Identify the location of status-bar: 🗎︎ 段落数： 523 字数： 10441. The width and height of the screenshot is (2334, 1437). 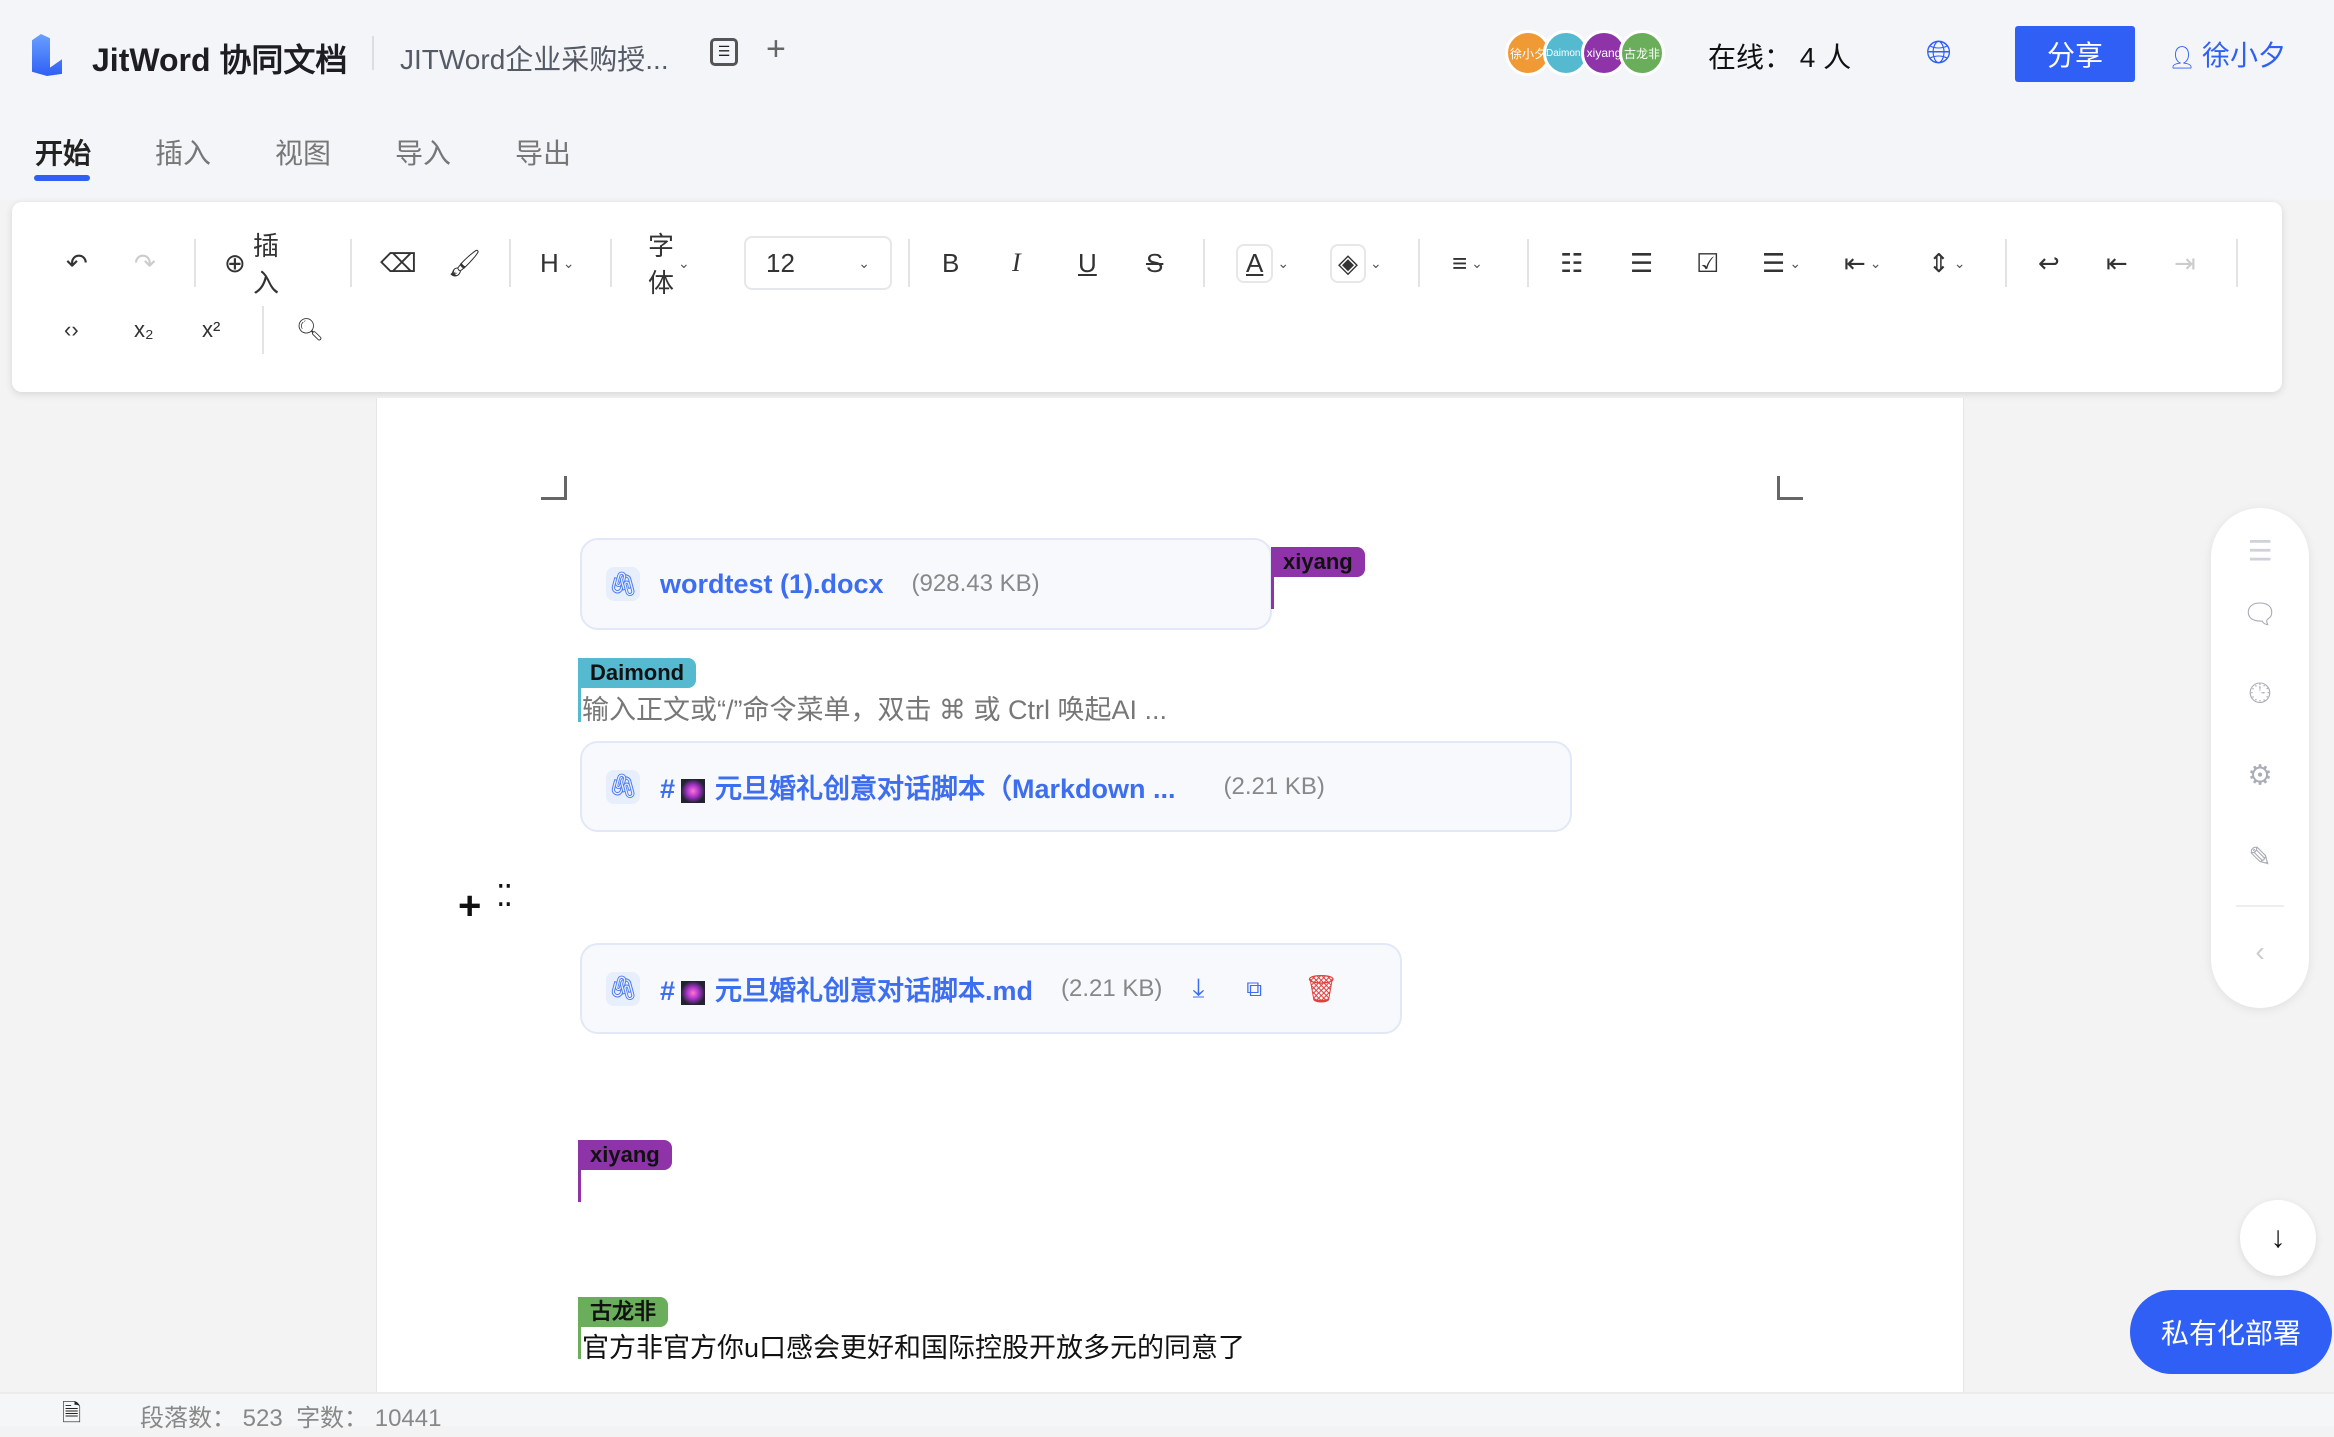
(1167, 1412).